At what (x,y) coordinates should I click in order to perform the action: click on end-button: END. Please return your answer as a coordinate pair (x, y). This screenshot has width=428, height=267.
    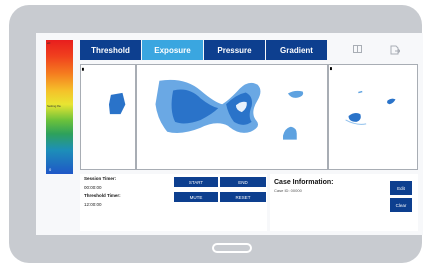
    Looking at the image, I should click on (243, 182).